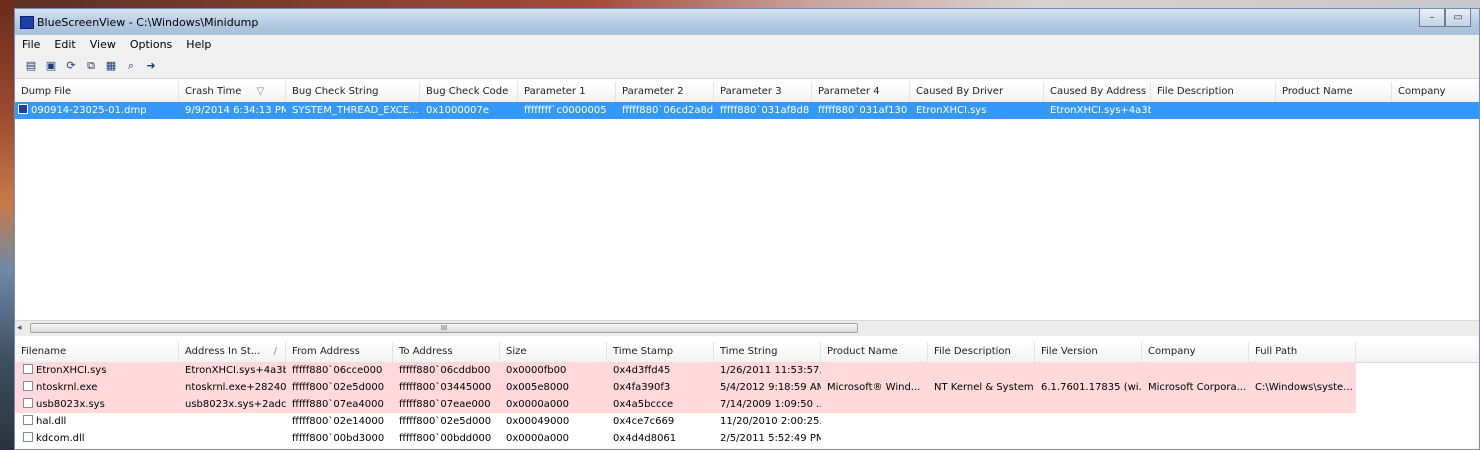 The image size is (1480, 450). I want to click on save-icon: ▣, so click(51, 66).